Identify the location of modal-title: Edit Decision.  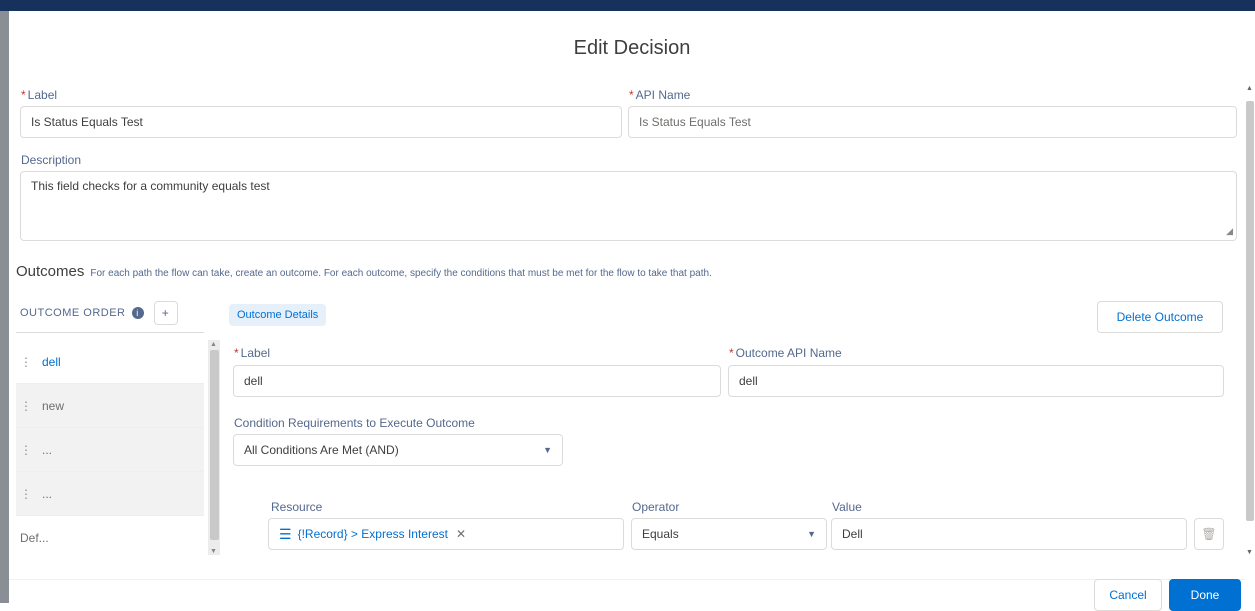
(632, 48).